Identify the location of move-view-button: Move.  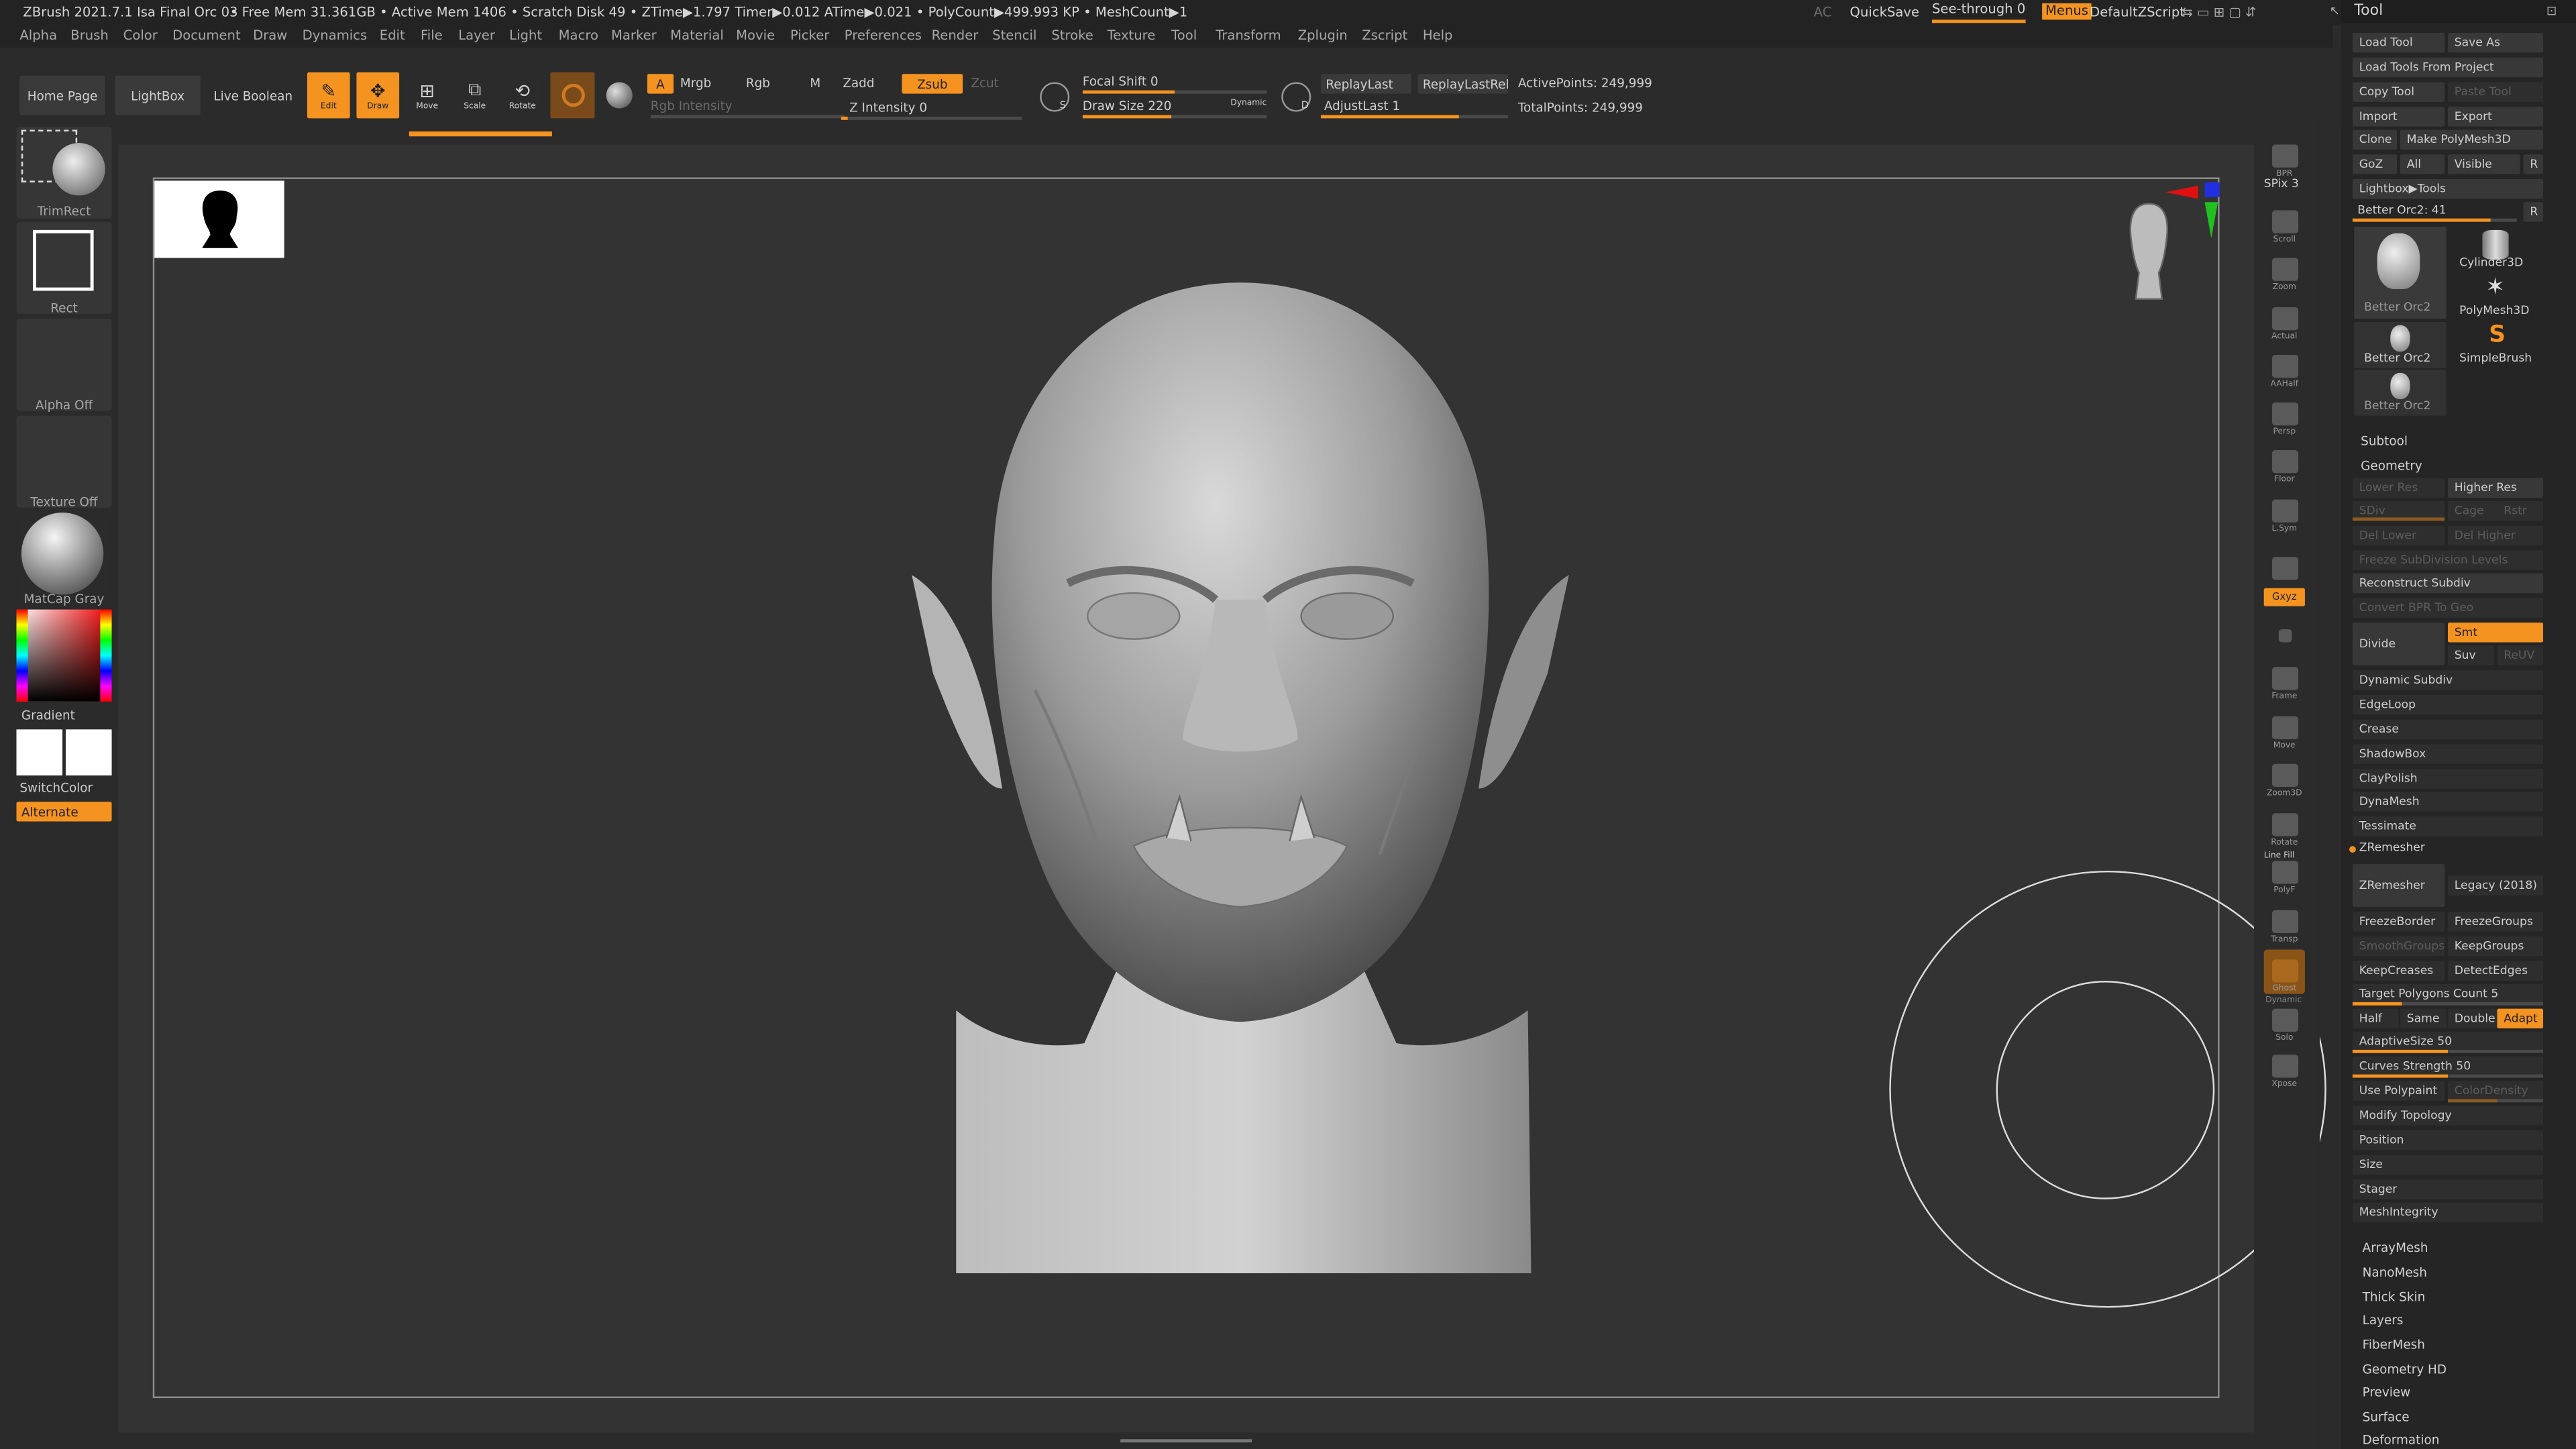
(2284, 728).